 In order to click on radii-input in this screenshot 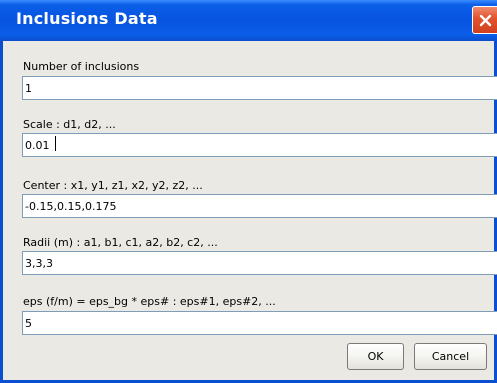, I will do `click(259, 263)`.